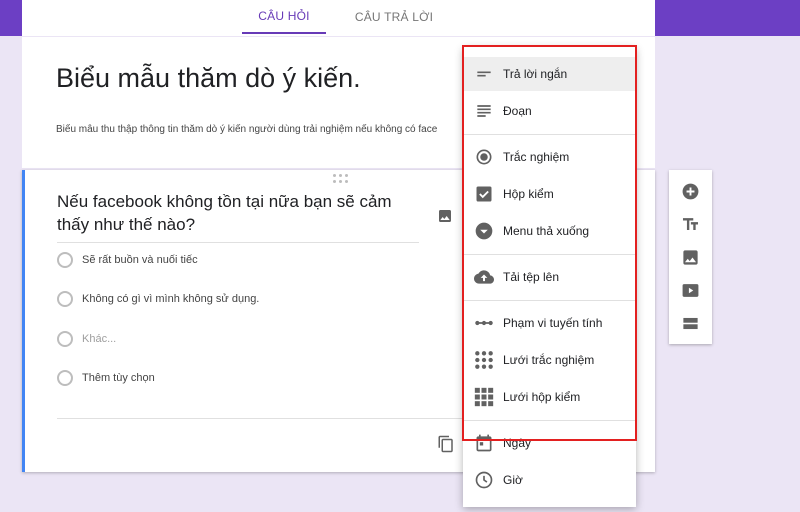  Describe the element at coordinates (284, 17) in the screenshot. I see `tab-questions: CÂU HỎI` at that location.